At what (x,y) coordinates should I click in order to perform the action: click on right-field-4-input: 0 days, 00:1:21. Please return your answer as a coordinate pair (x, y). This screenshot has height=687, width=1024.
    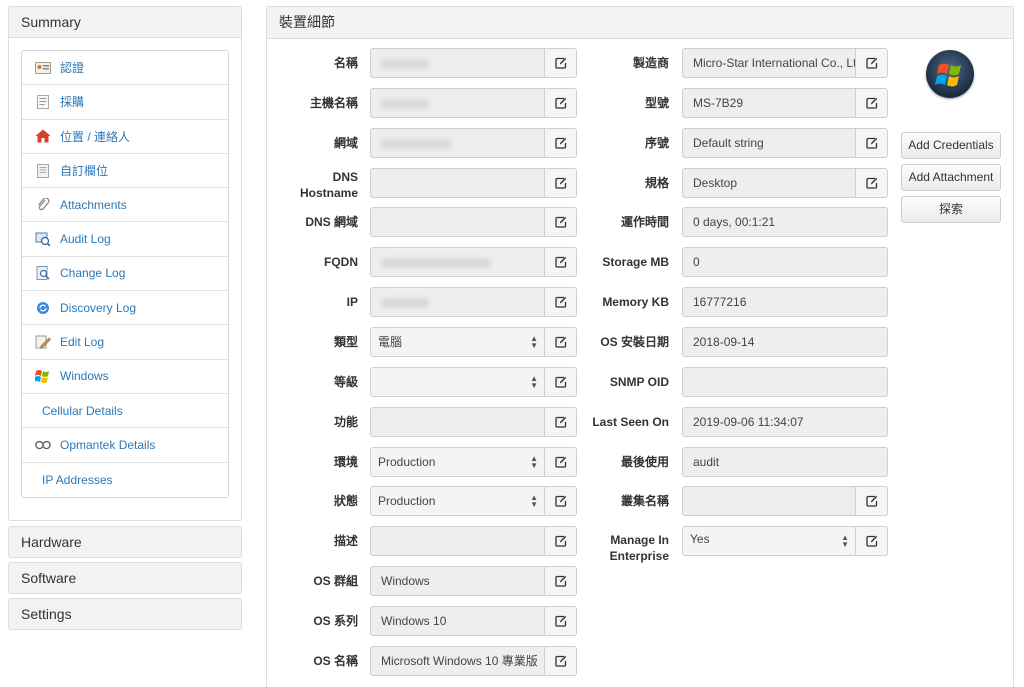
    Looking at the image, I should click on (785, 222).